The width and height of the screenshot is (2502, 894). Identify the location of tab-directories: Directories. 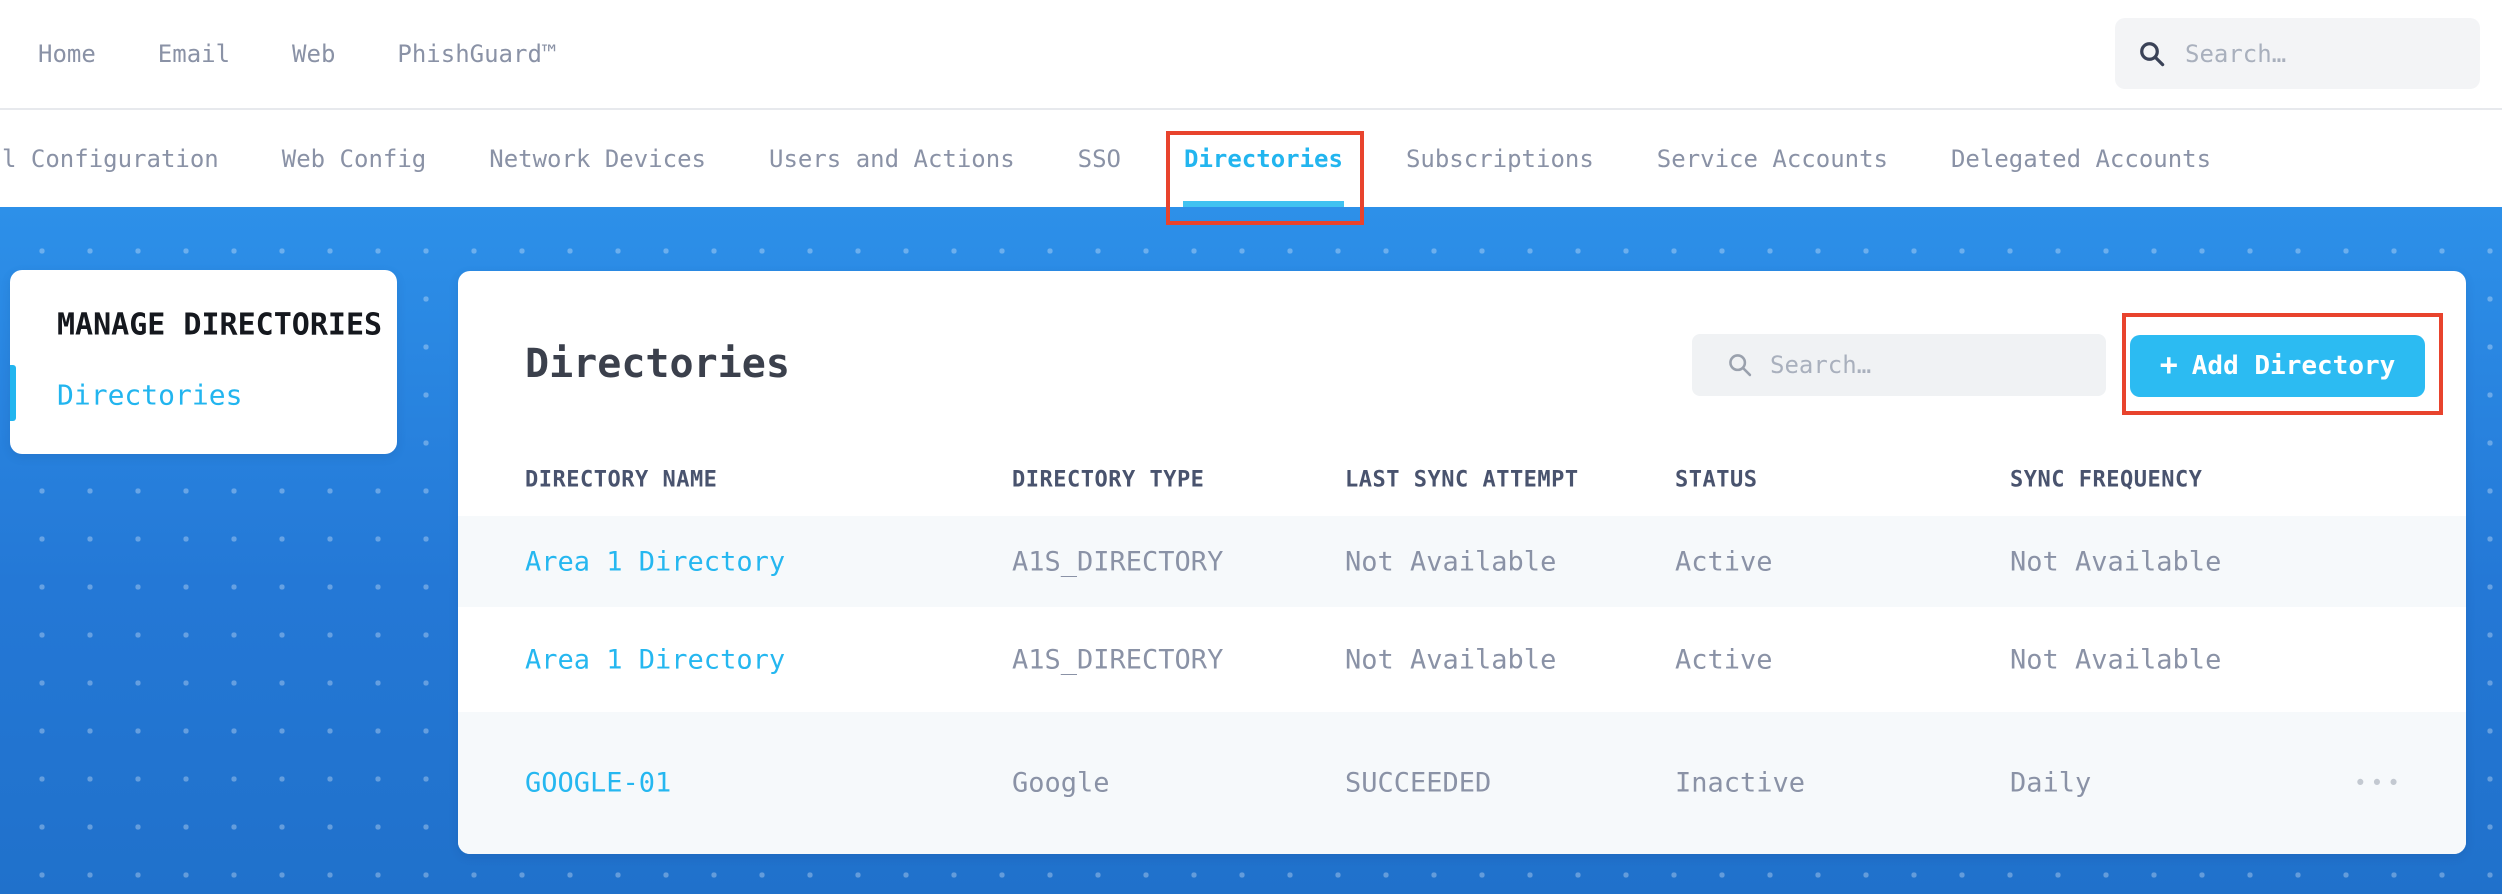
(1265, 167).